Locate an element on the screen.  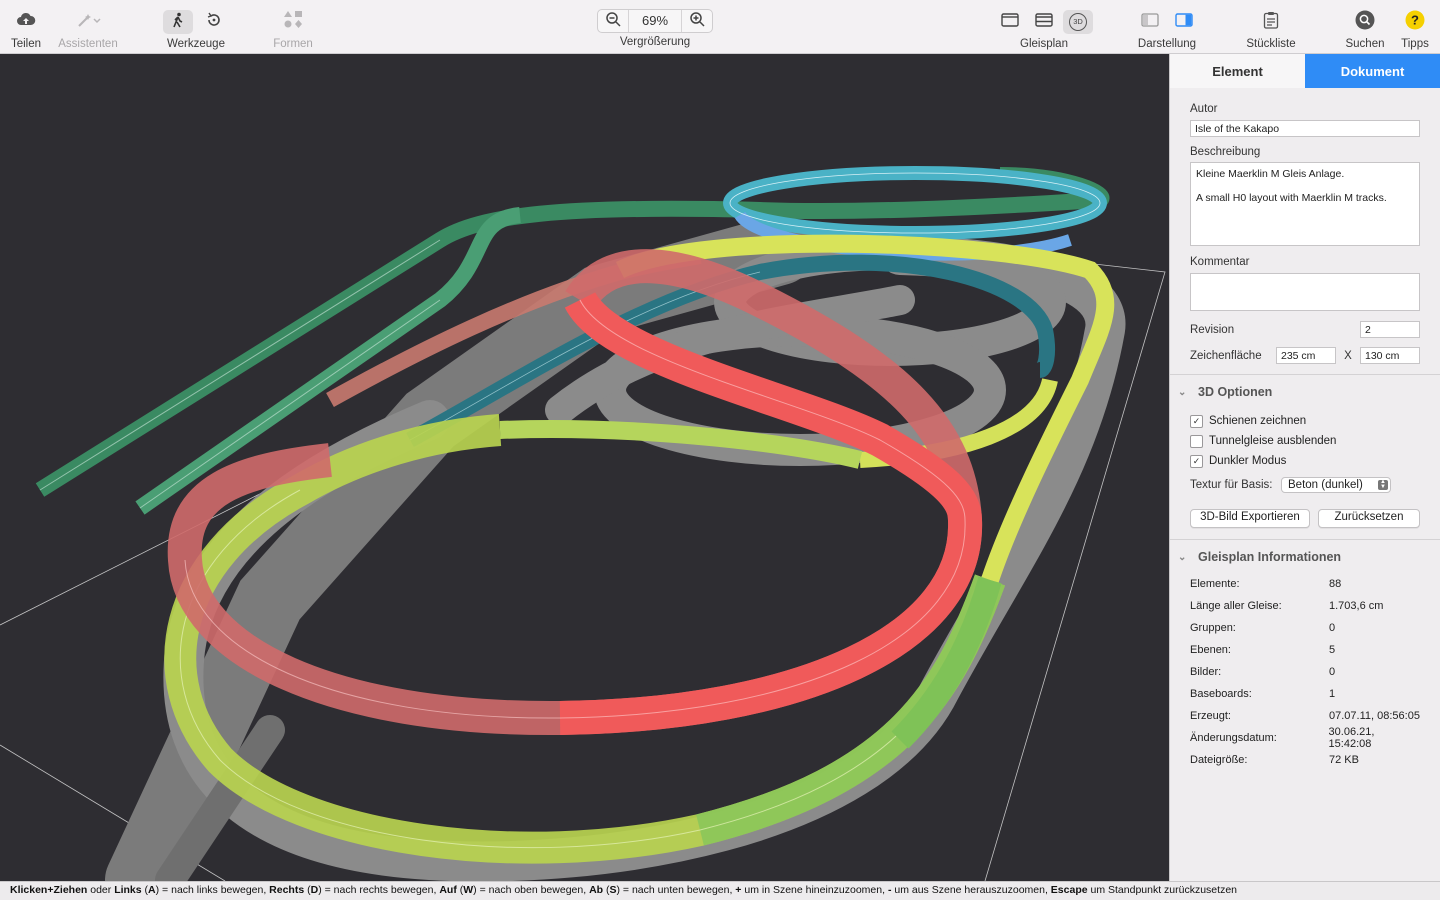
shapes-icon is located at coordinates (293, 22).